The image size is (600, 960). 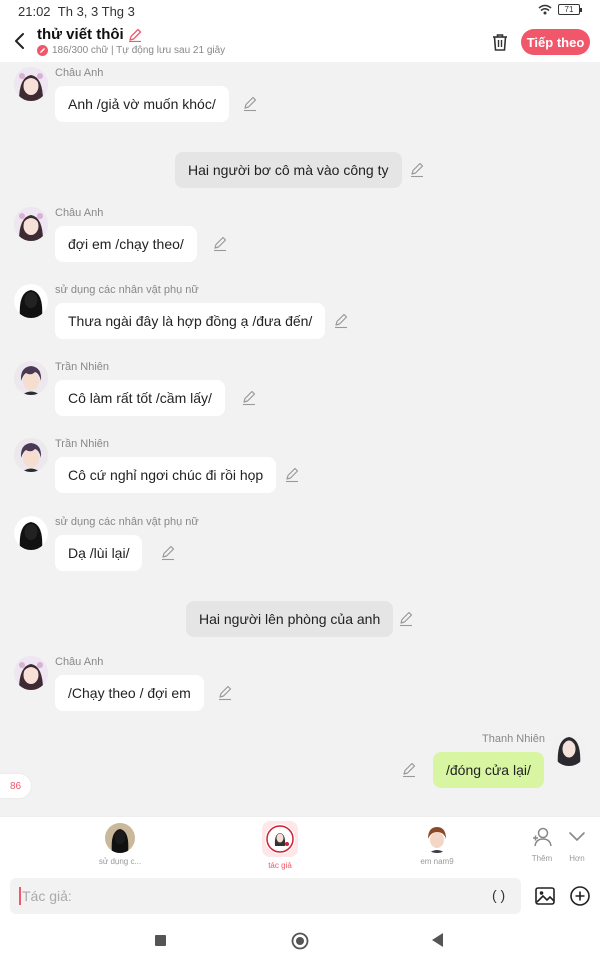 I want to click on back-triangle-icon, so click(x=437, y=940).